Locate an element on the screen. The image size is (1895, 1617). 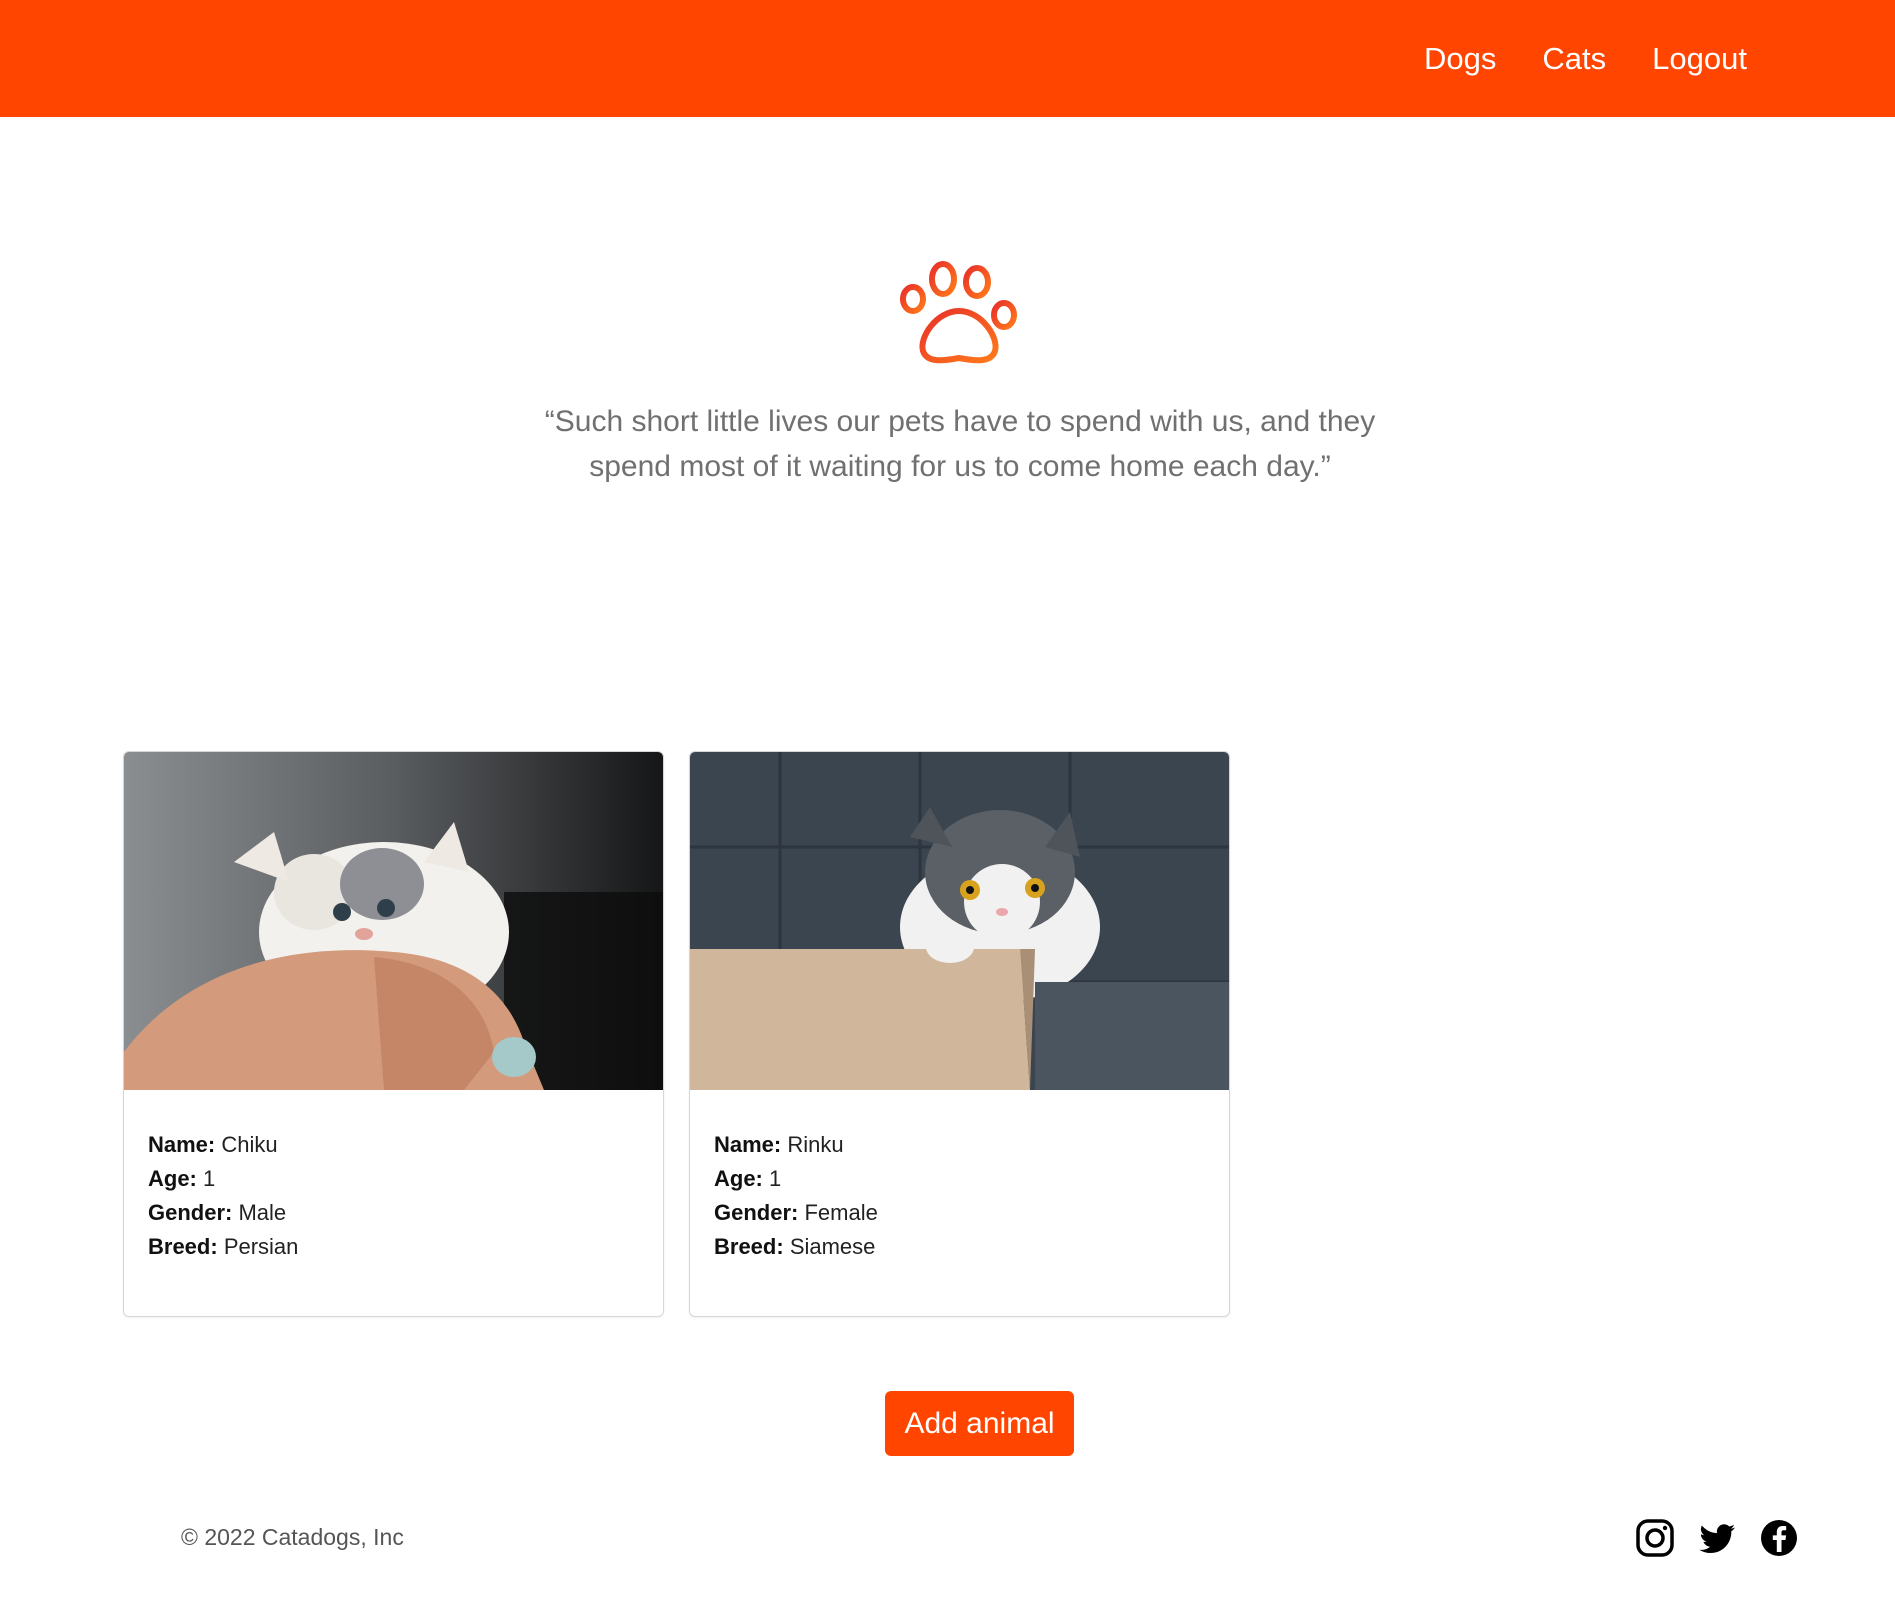
add-animal-button: Add animal is located at coordinates (979, 1423).